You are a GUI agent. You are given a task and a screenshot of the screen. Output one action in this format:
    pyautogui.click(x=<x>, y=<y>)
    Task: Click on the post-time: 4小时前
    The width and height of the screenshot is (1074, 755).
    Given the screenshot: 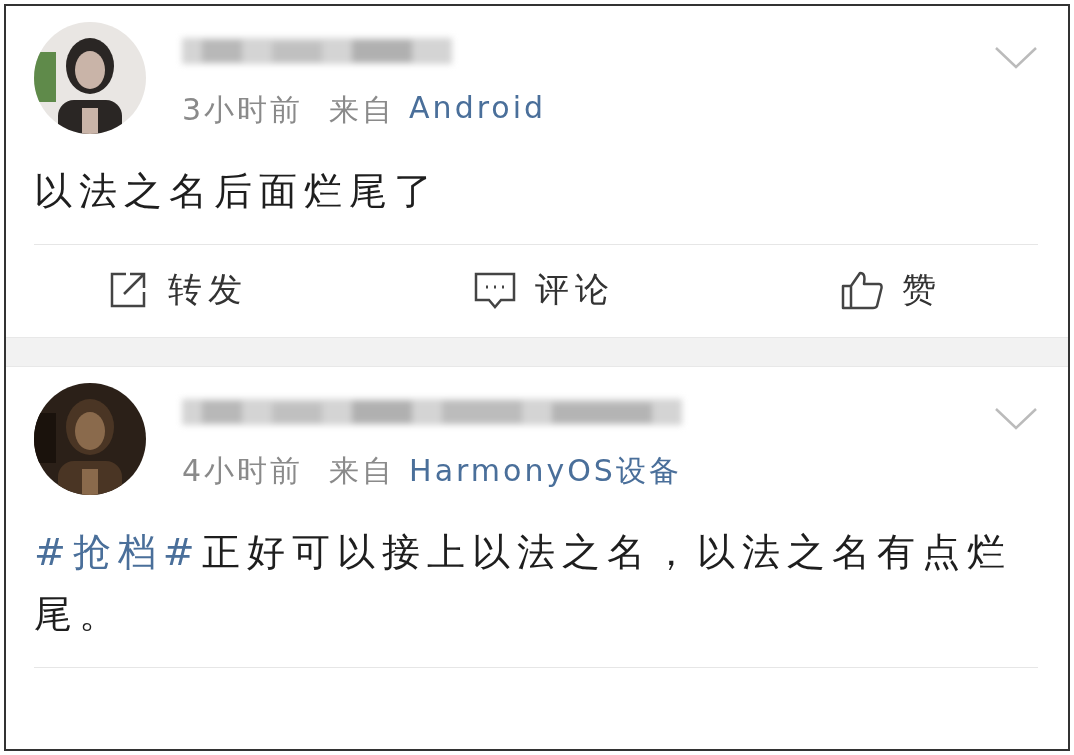 What is the action you would take?
    pyautogui.click(x=243, y=471)
    